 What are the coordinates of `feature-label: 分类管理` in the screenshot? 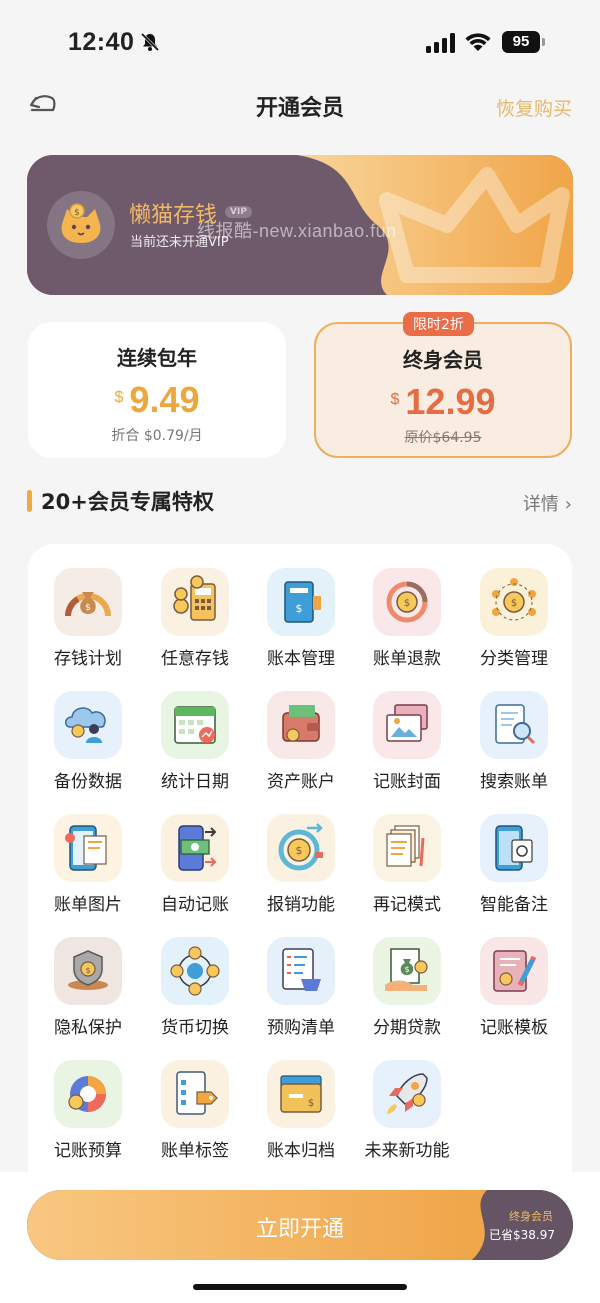 It's located at (514, 659).